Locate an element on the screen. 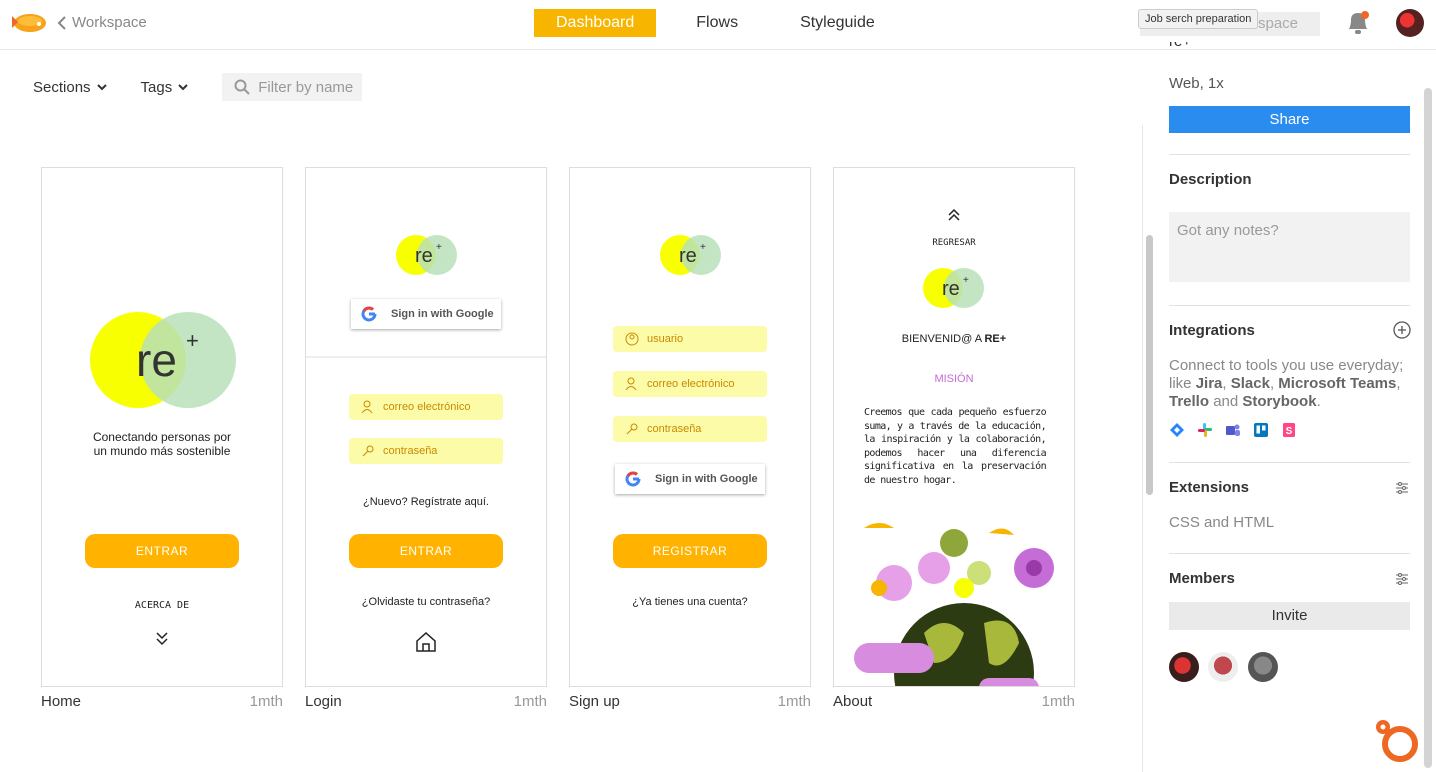 This screenshot has height=772, width=1436. description-notes-input: Got any notes? is located at coordinates (1289, 247).